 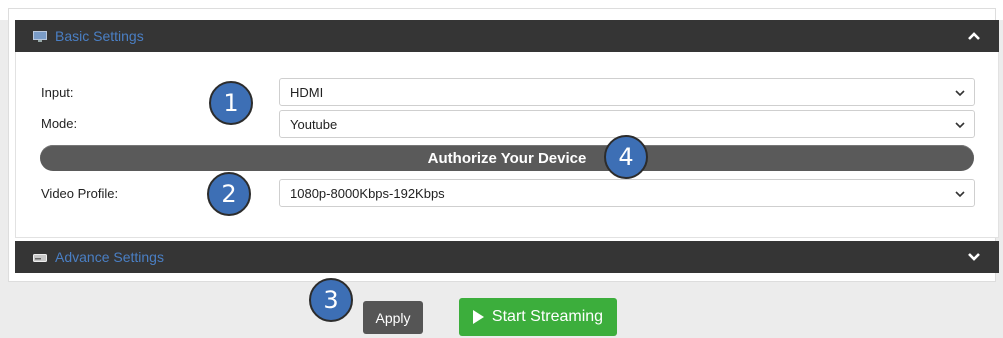 I want to click on input-label: Input:, so click(x=57, y=92).